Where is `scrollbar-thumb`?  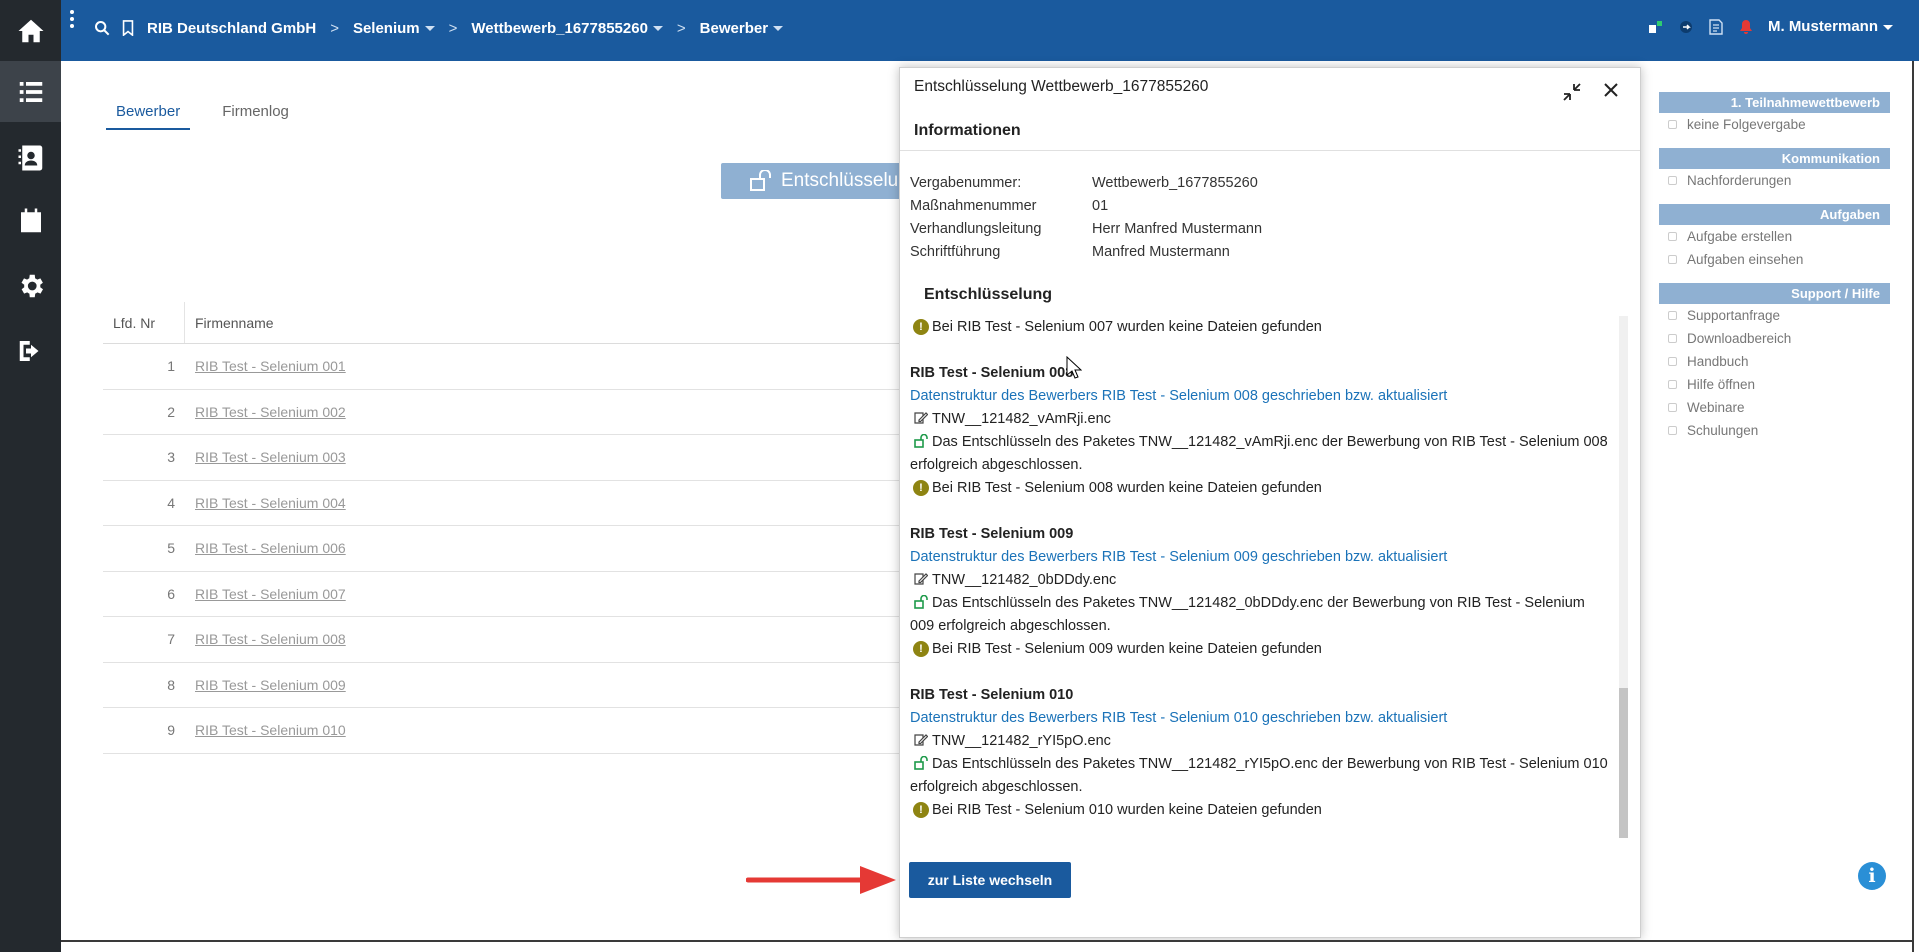
scrollbar-thumb is located at coordinates (1623, 763).